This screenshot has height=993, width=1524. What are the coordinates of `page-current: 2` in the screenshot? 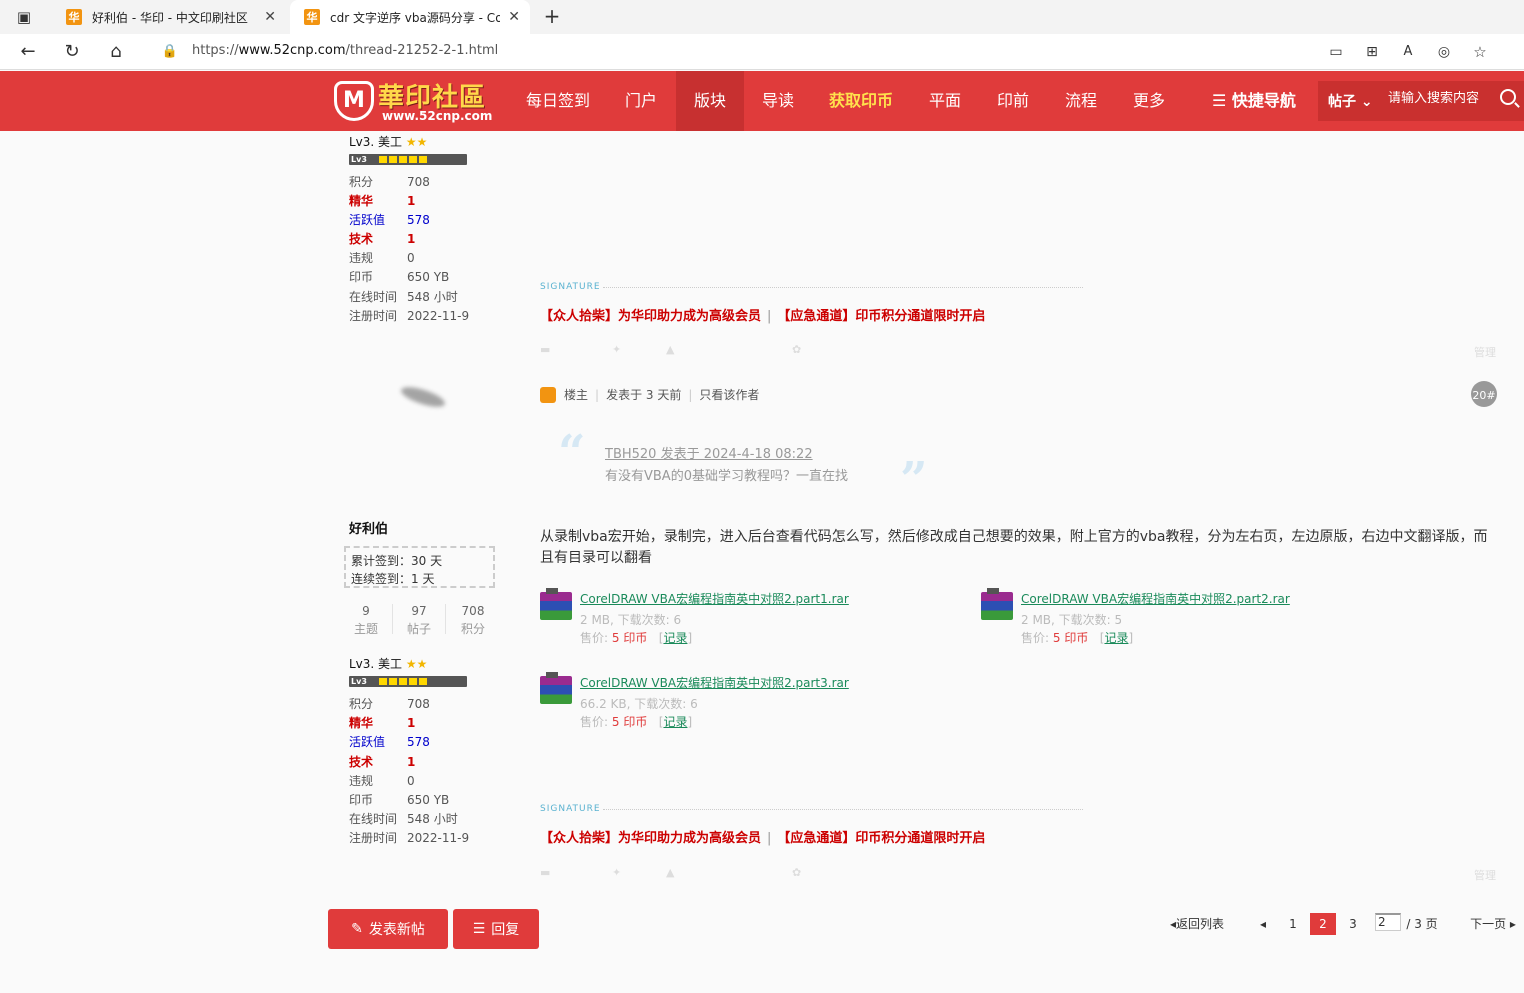 It's located at (1323, 924).